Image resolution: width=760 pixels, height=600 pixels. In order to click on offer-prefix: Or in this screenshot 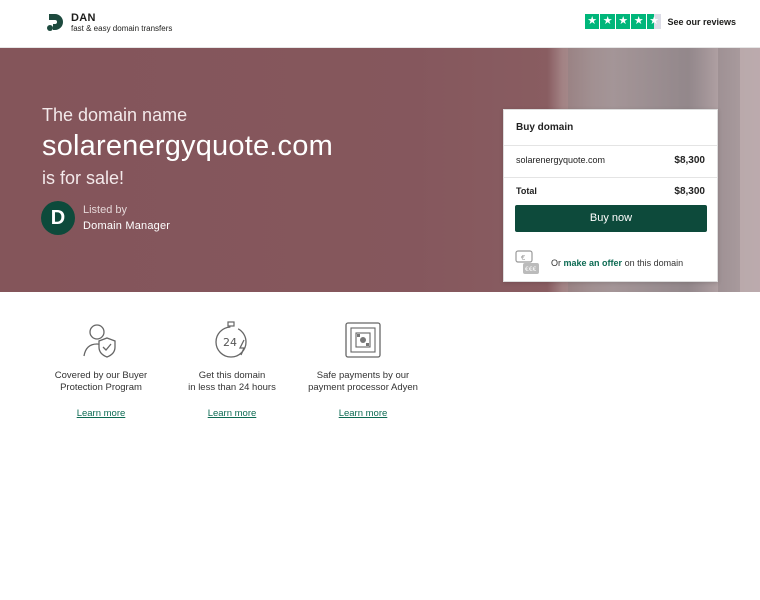, I will do `click(556, 263)`.